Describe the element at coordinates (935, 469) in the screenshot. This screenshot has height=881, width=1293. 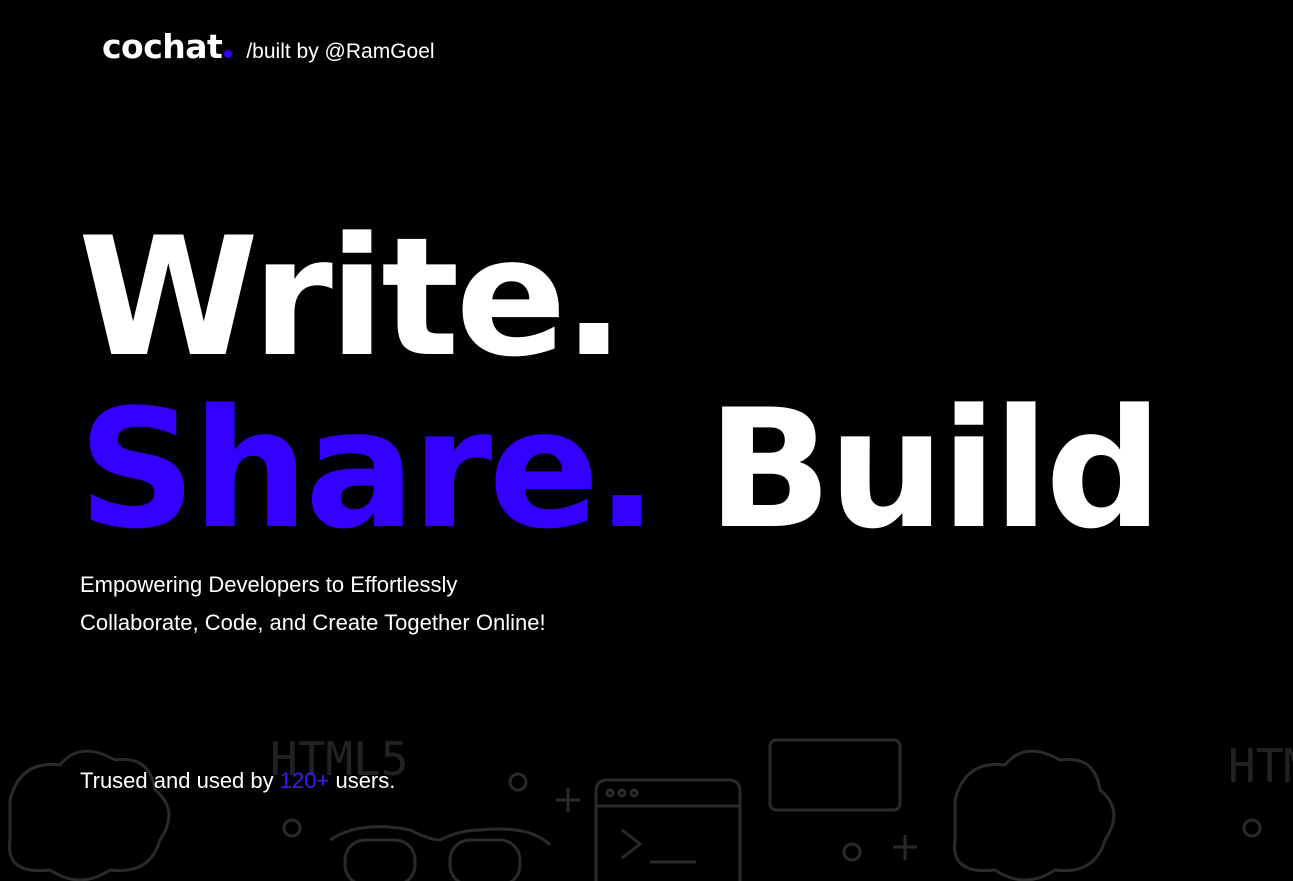
I see `hero-word-build: Build` at that location.